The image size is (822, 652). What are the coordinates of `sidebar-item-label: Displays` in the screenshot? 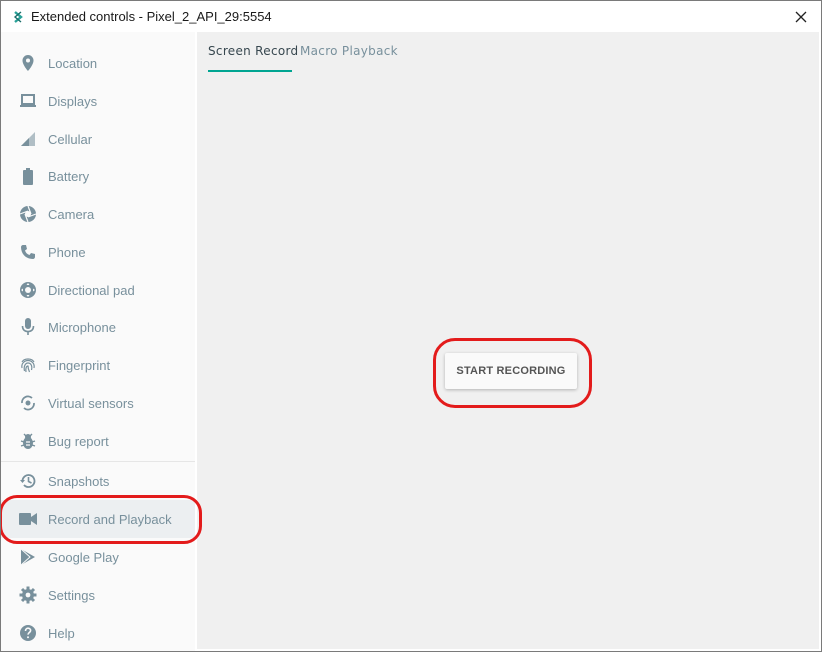 It's located at (73, 101).